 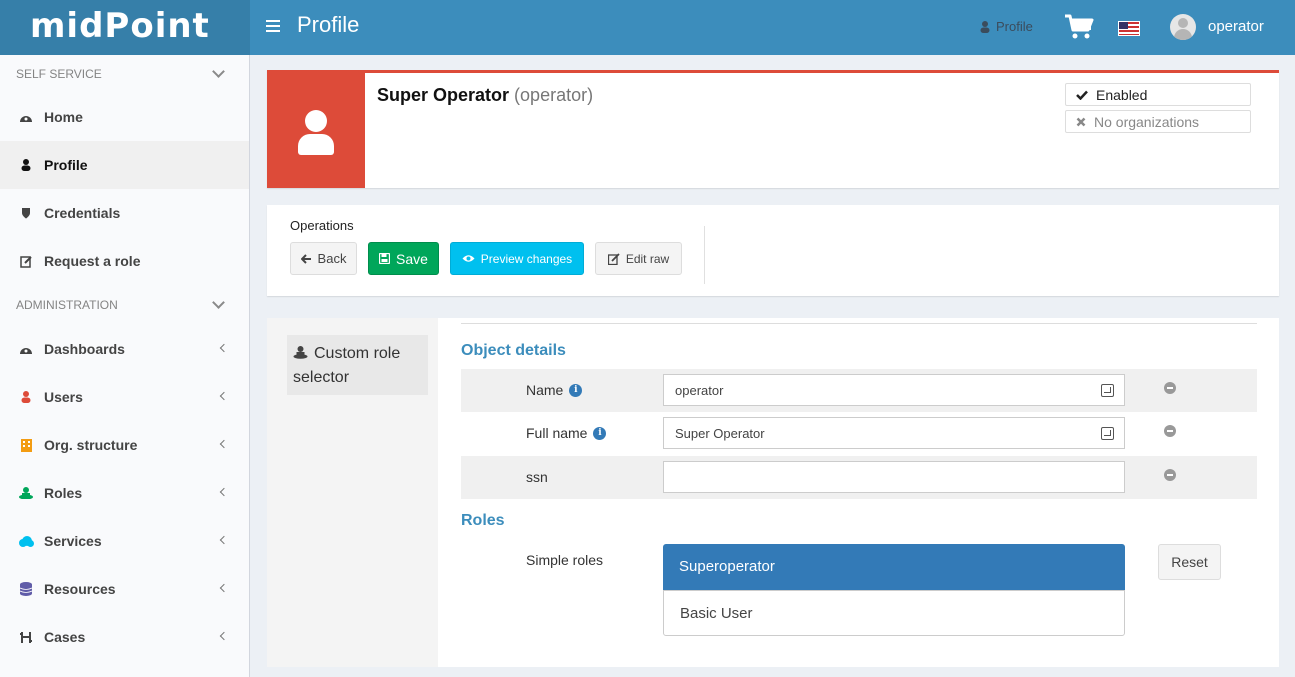 What do you see at coordinates (403, 258) in the screenshot?
I see `save-button: Save` at bounding box center [403, 258].